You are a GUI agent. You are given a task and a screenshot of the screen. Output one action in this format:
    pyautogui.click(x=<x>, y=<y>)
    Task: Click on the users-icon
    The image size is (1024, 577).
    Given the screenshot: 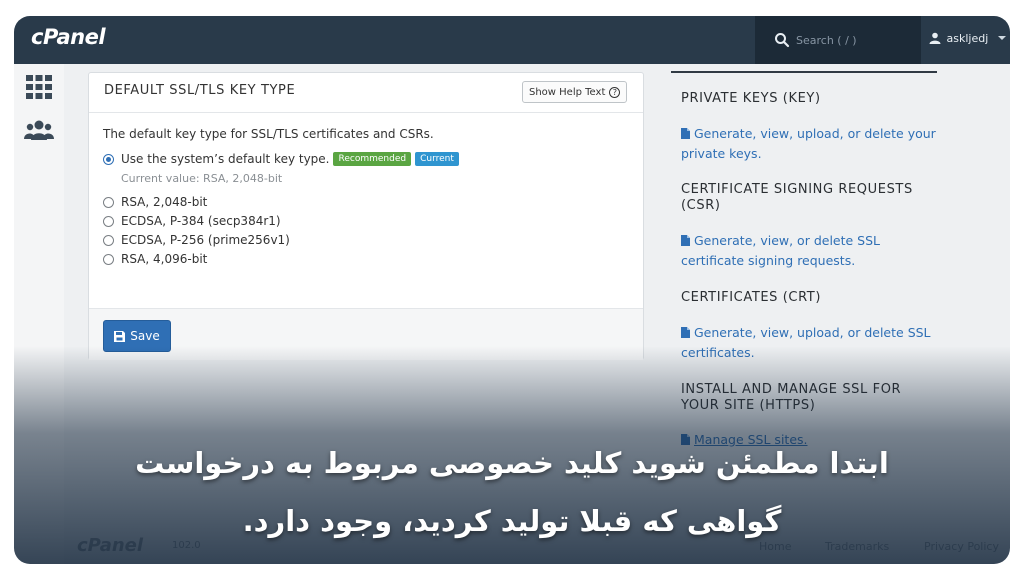 What is the action you would take?
    pyautogui.click(x=39, y=131)
    